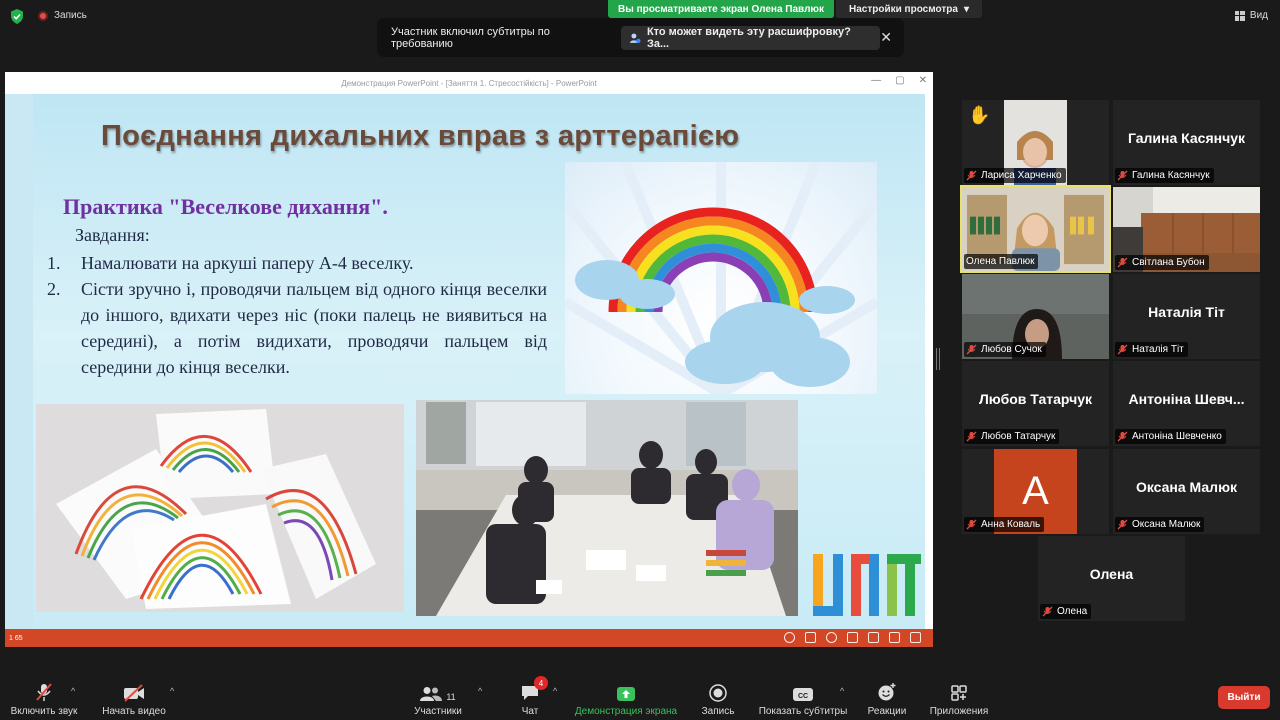  Describe the element at coordinates (959, 698) in the screenshot. I see `apps-button: Приложения` at that location.